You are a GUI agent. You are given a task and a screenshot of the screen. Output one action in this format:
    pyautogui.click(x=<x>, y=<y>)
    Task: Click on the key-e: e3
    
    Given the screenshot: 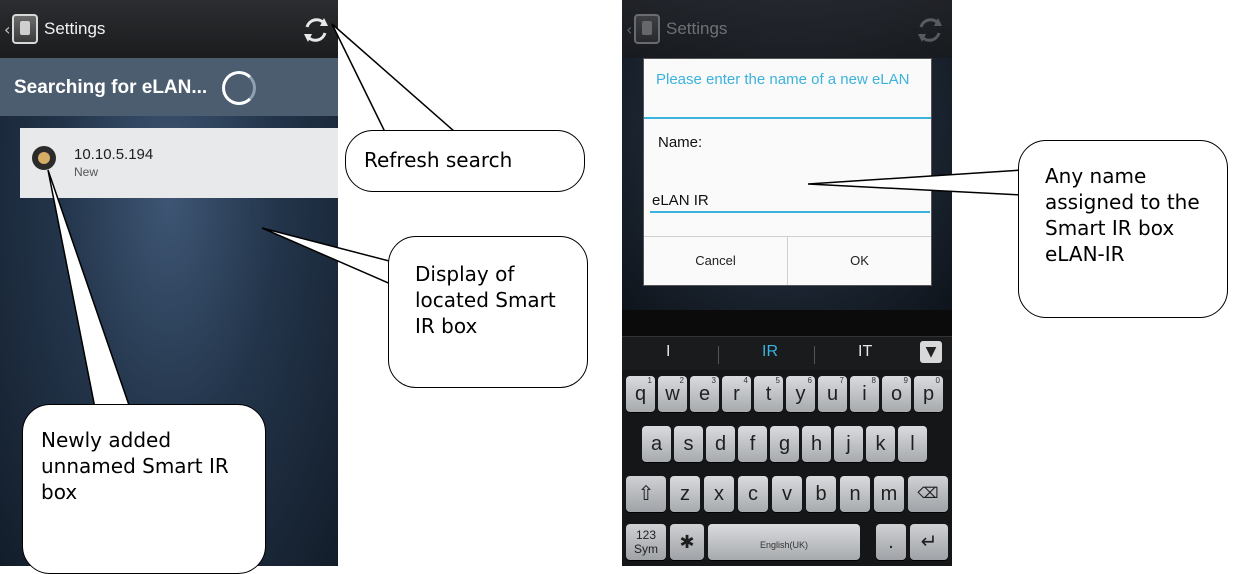 What is the action you would take?
    pyautogui.click(x=704, y=394)
    